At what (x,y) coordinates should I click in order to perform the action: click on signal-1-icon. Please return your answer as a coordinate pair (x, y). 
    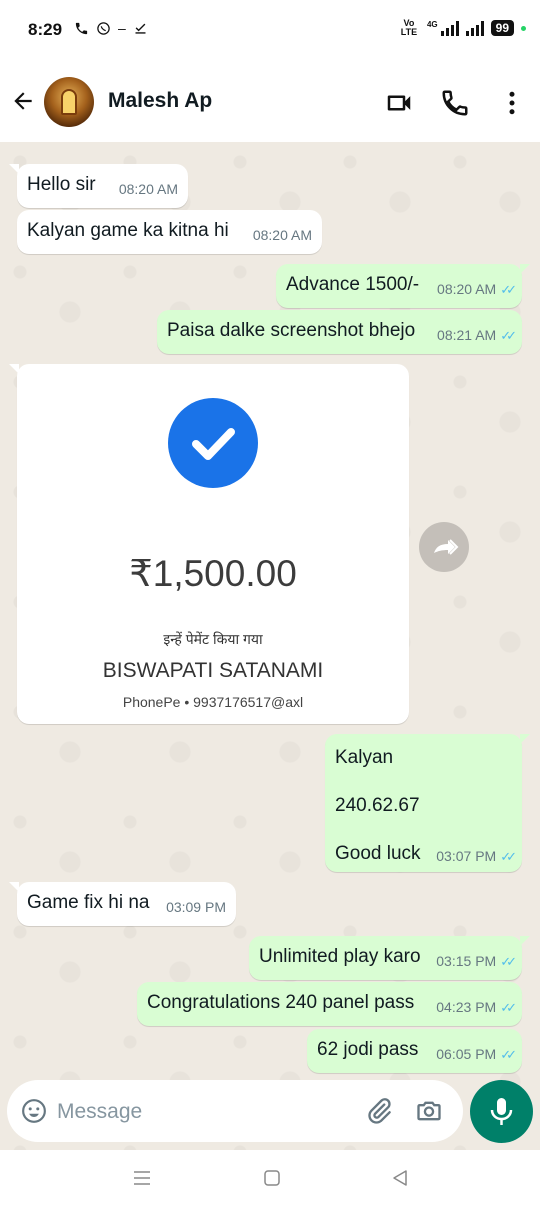
    Looking at the image, I should click on (449, 28).